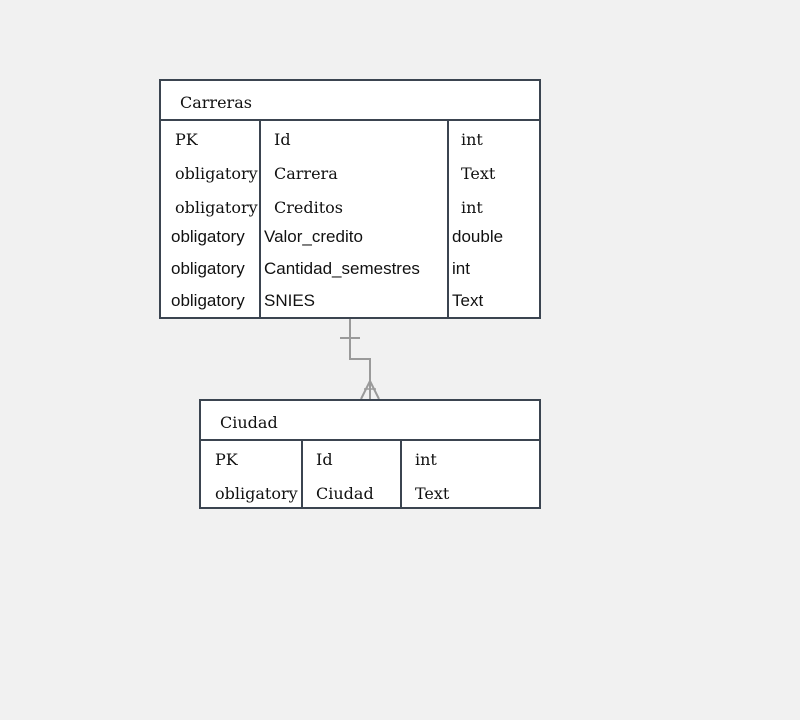 The width and height of the screenshot is (800, 720). I want to click on field-type: double, so click(478, 236).